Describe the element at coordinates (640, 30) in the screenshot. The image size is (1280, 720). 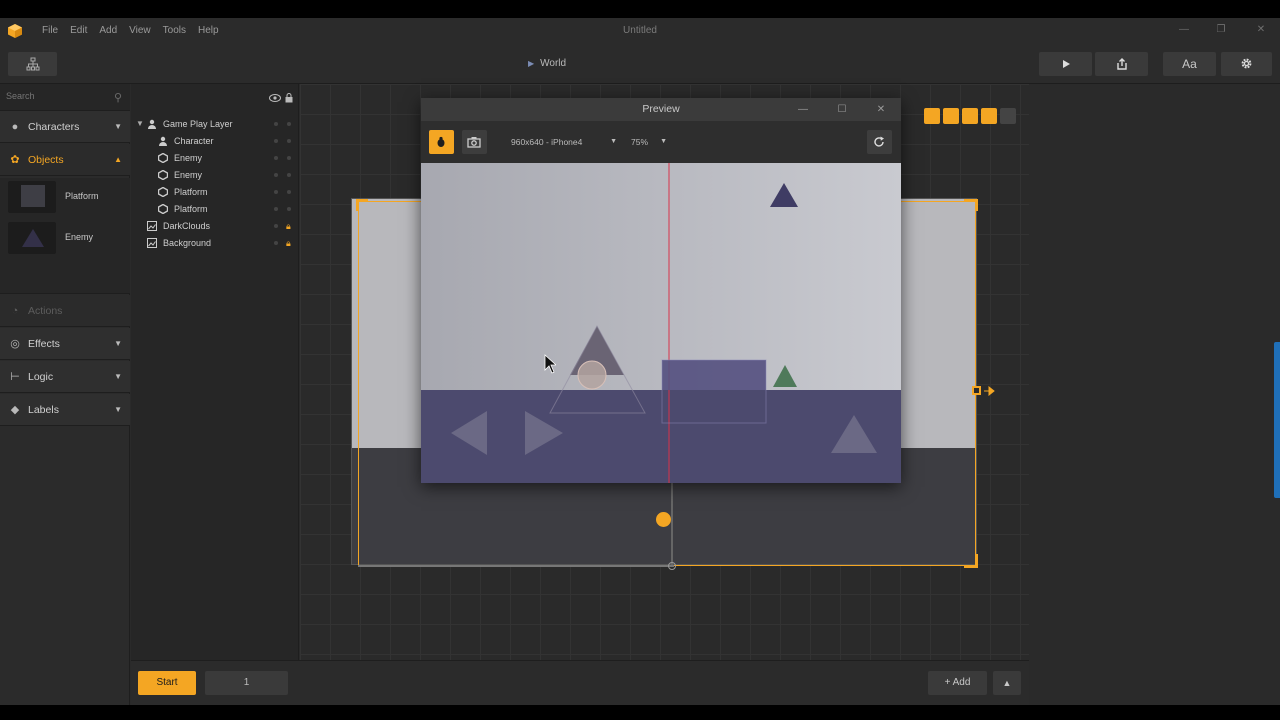
I see `window-title: Untitled` at that location.